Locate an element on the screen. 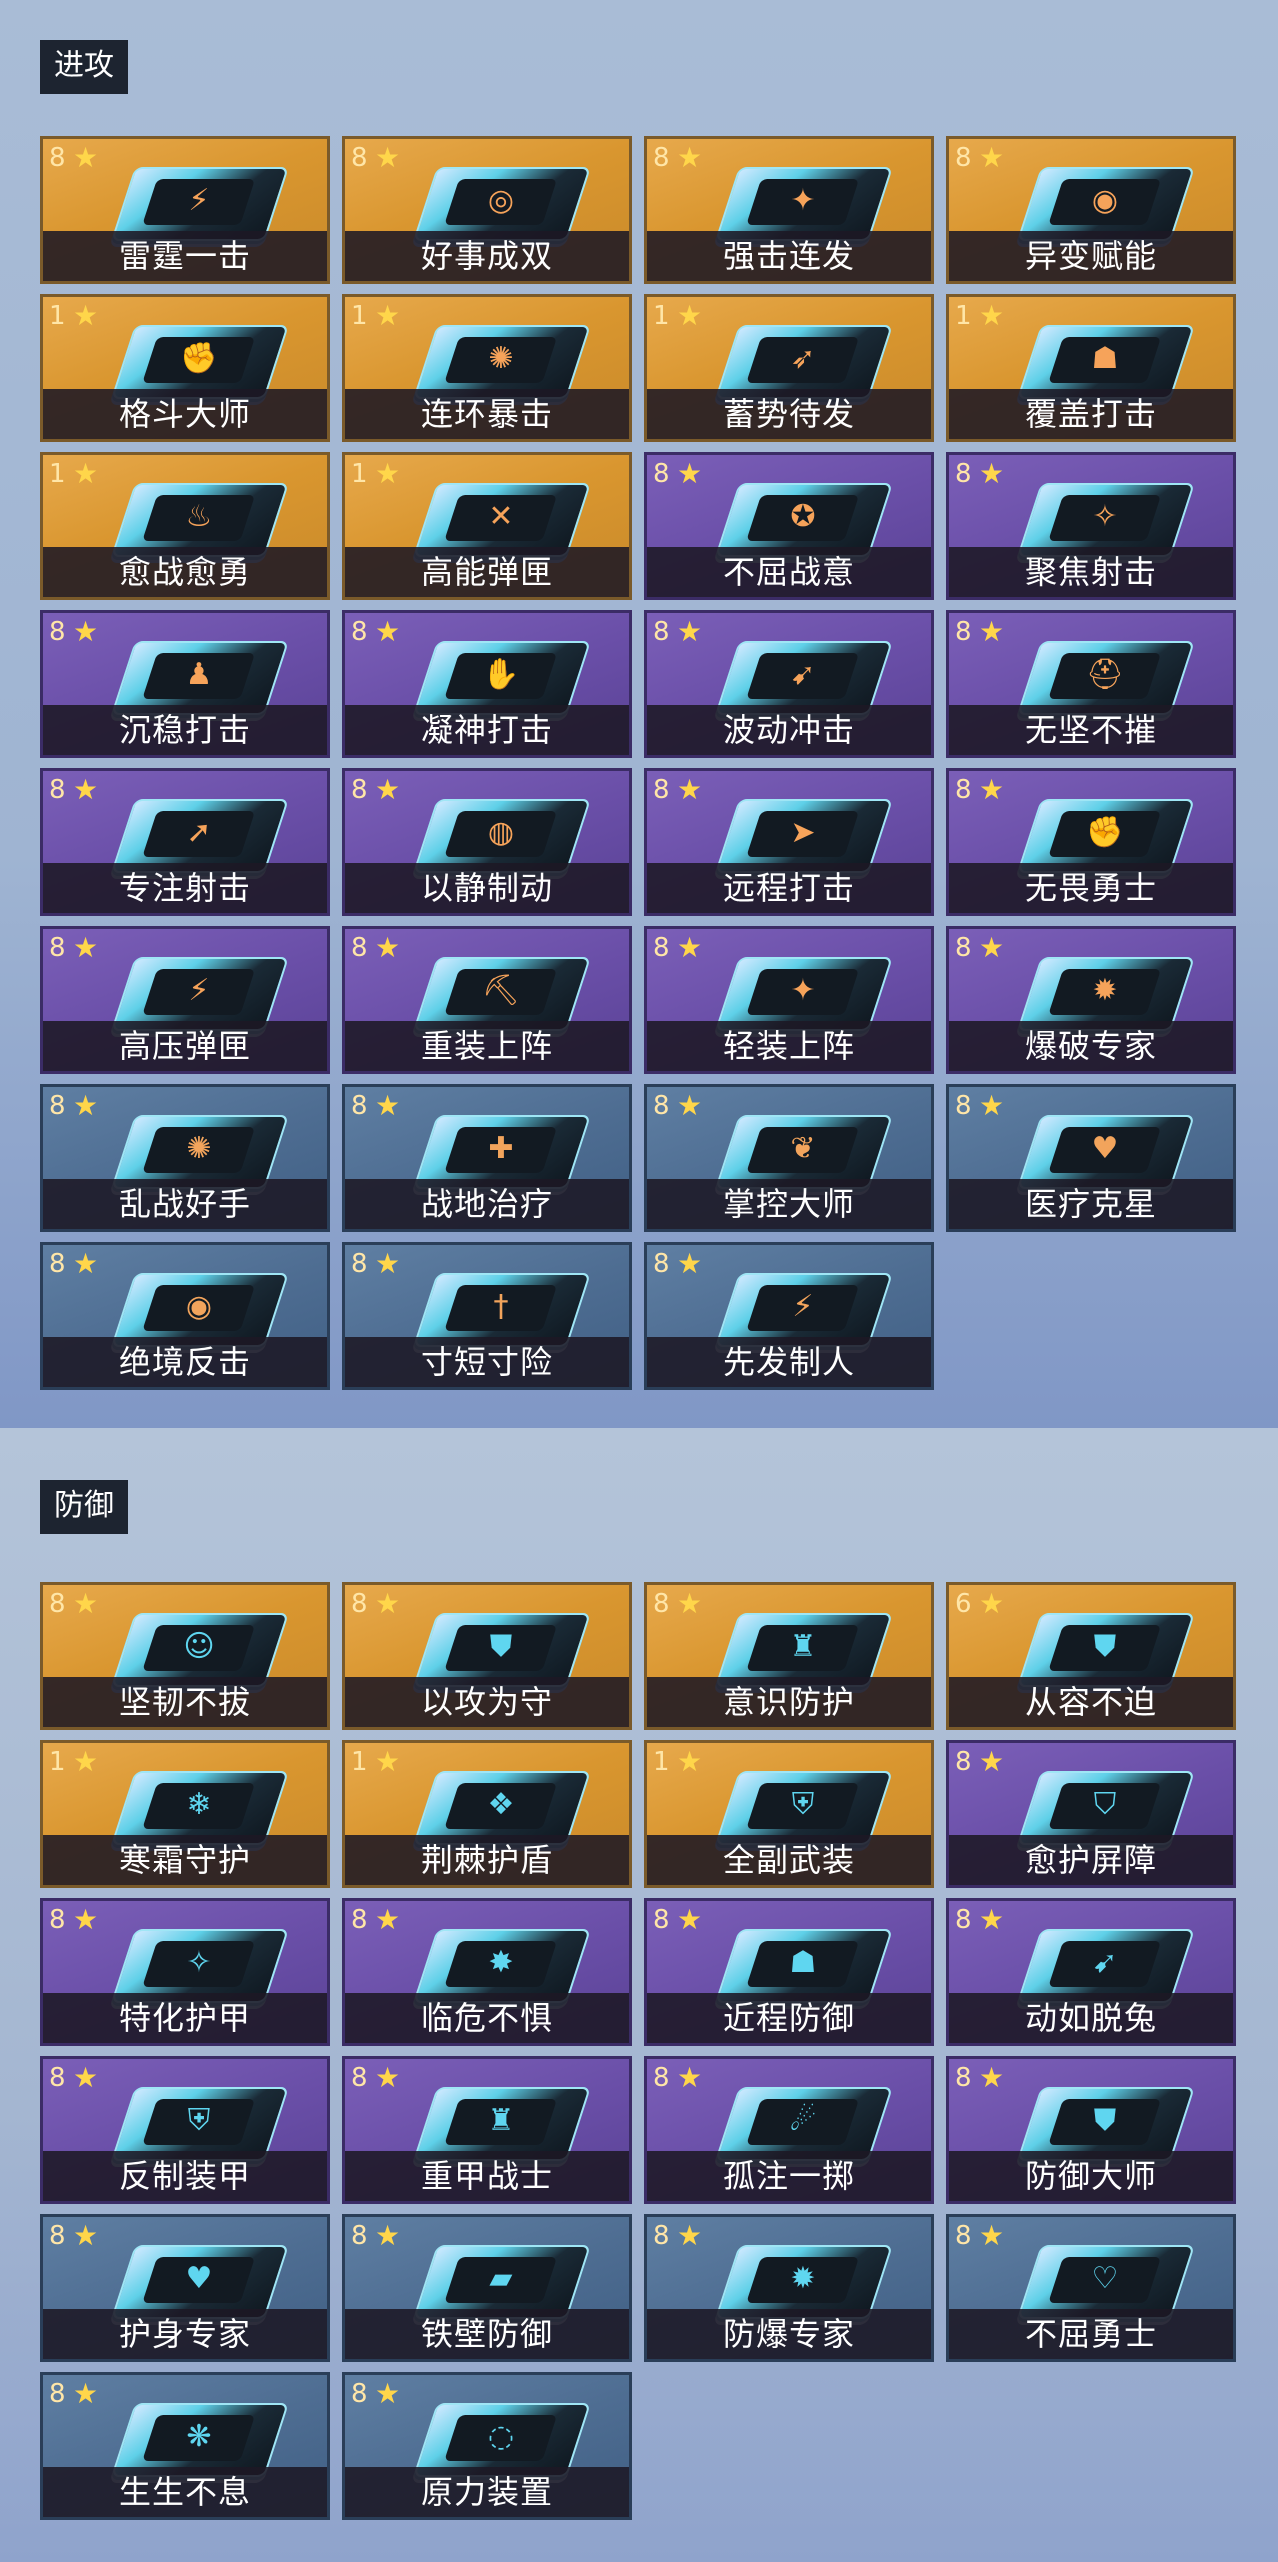 This screenshot has width=1278, height=2562. skill-card: 6 ★ ⛊ 从容不迫 is located at coordinates (1091, 1656).